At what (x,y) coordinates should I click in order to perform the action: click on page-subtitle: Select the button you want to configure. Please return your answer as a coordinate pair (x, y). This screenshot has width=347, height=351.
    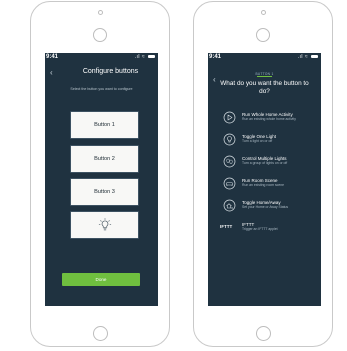
    Looking at the image, I should click on (101, 89).